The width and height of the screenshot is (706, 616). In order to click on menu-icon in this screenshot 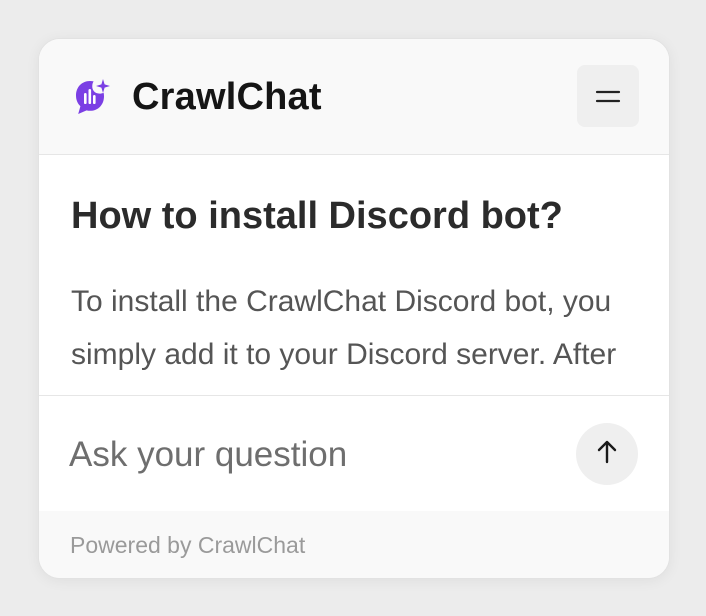, I will do `click(608, 96)`.